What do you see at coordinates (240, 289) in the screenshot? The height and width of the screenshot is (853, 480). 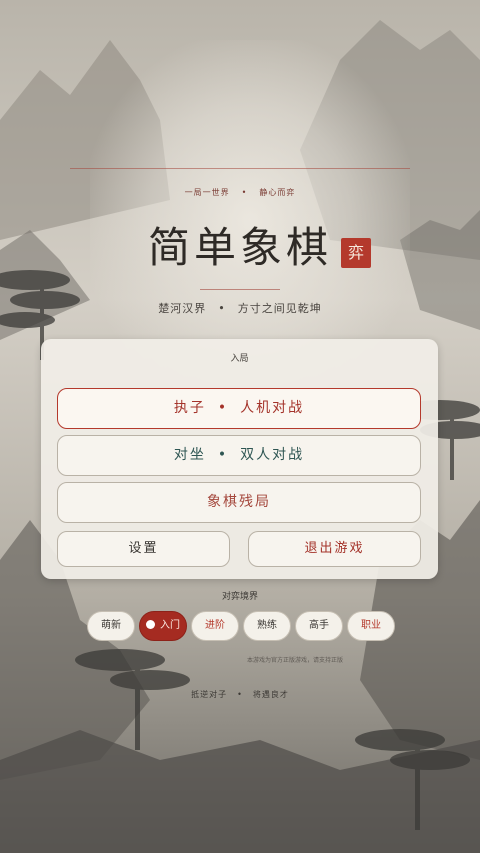 I see `title-underline` at bounding box center [240, 289].